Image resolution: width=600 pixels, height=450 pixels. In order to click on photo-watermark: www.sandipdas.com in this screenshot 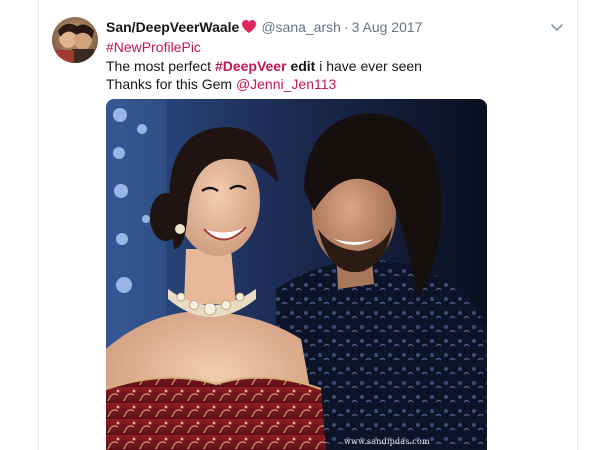, I will do `click(387, 441)`.